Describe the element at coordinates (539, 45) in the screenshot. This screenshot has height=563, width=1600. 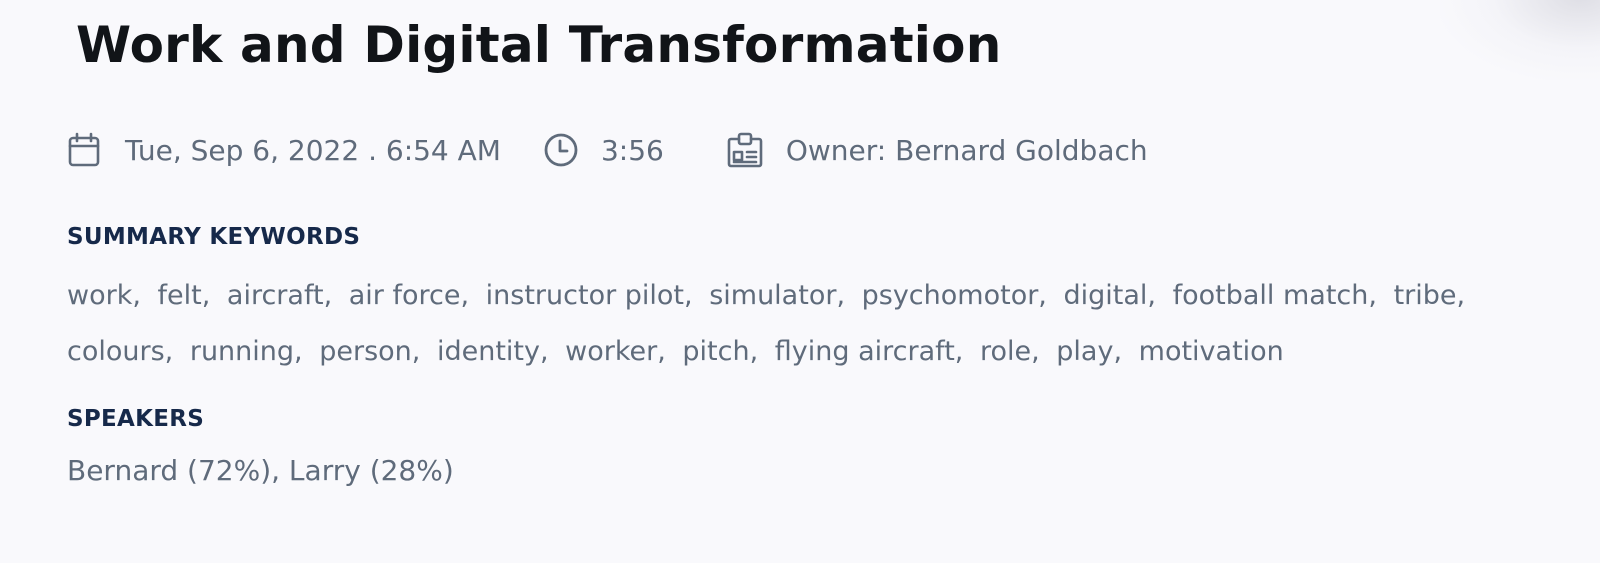
I see `page-title: Work and Digital Transformation` at that location.